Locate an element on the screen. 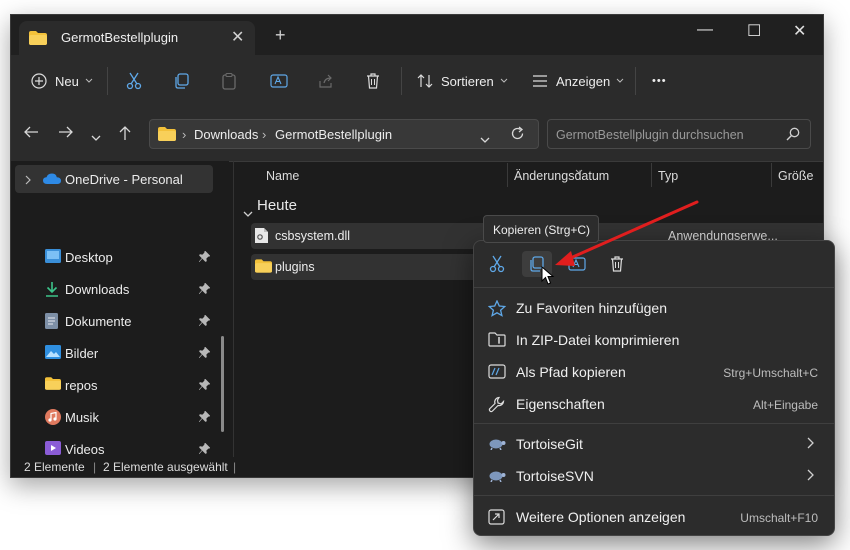 This screenshot has width=850, height=550. address-bar: › Downloads › GermotBestellplugin is located at coordinates (344, 134).